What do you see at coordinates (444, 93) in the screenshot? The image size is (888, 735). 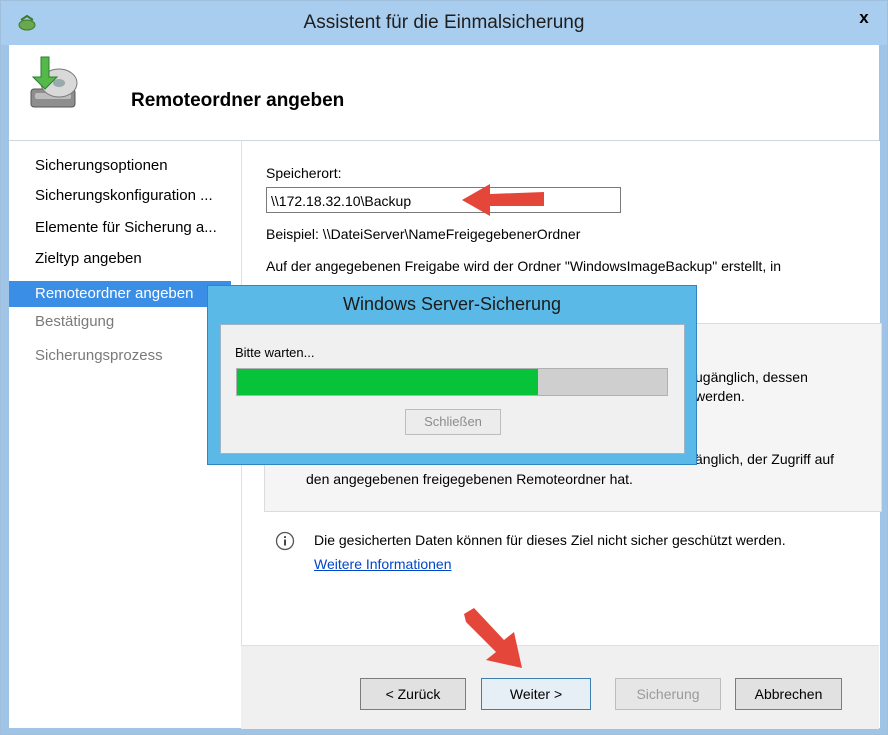 I see `wizard-header: Remoteordner angeben` at bounding box center [444, 93].